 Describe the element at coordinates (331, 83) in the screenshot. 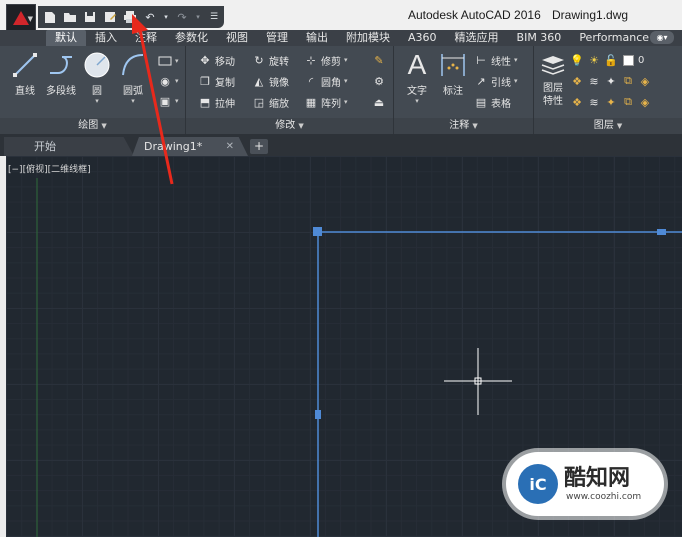

I see `fillet-label: 圆角` at that location.